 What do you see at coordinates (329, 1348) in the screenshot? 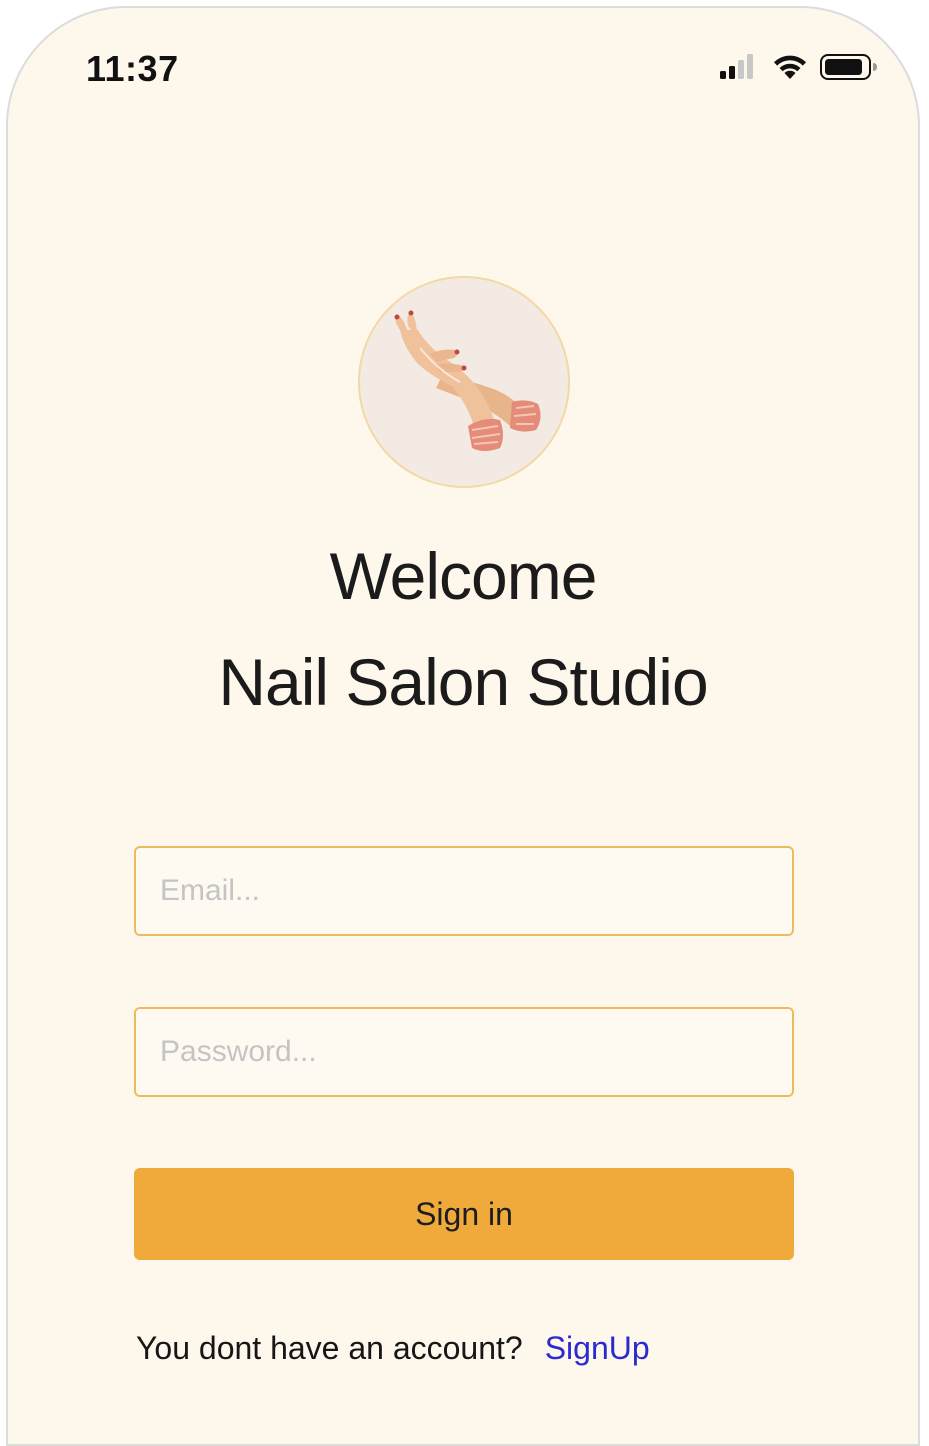
I see `signup-prompt-text: You dont have an account?` at bounding box center [329, 1348].